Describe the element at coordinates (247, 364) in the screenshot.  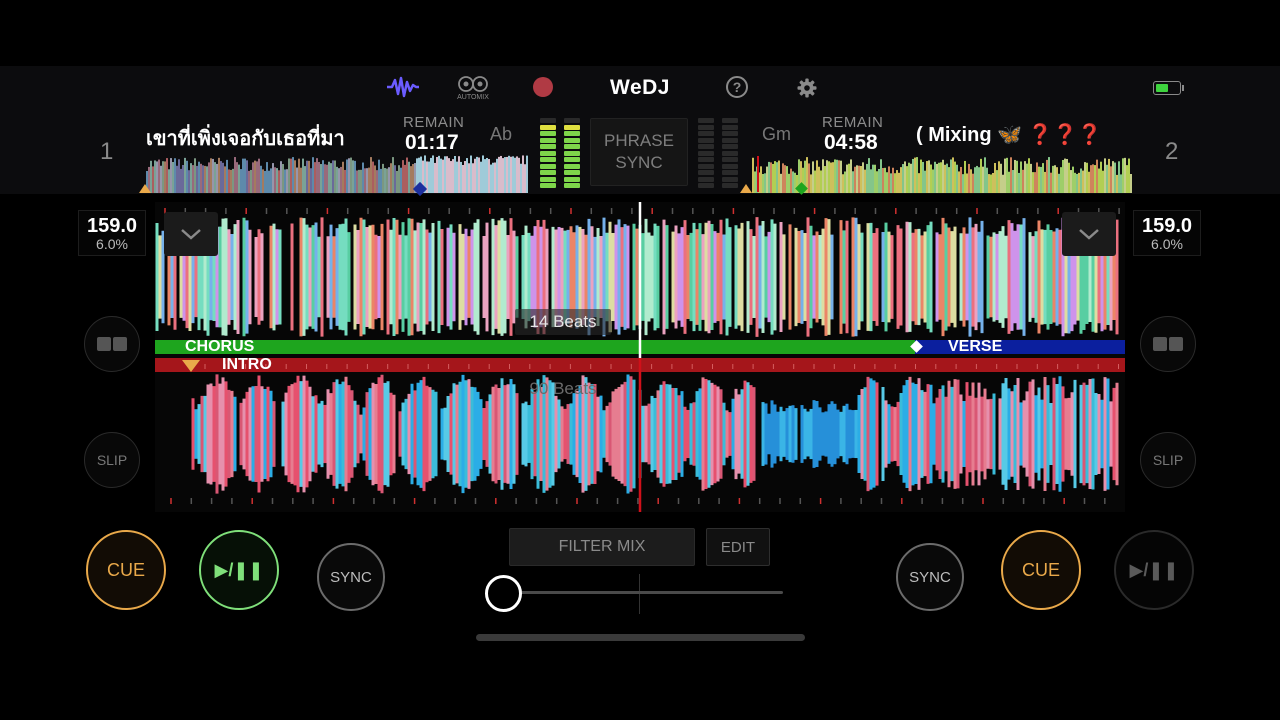
I see `phrase-intro-label: INTRO` at that location.